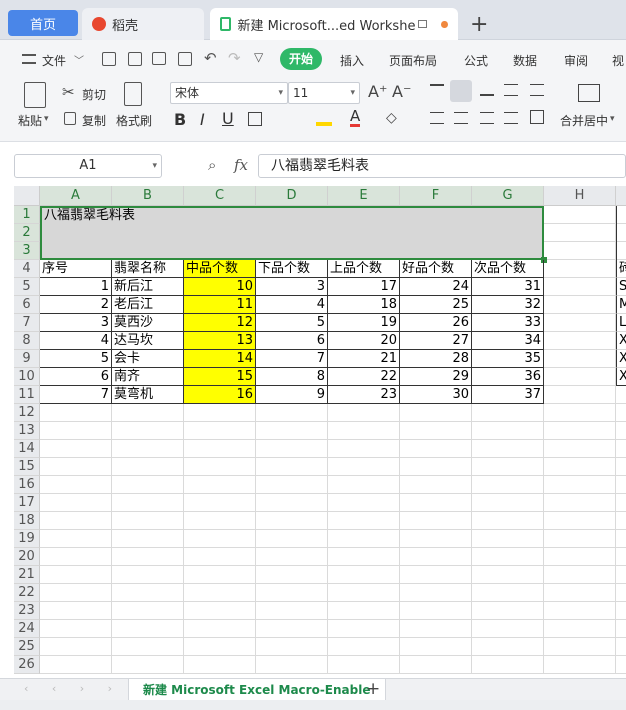 The height and width of the screenshot is (710, 626). What do you see at coordinates (27, 503) in the screenshot?
I see `row-header-17: 17` at bounding box center [27, 503].